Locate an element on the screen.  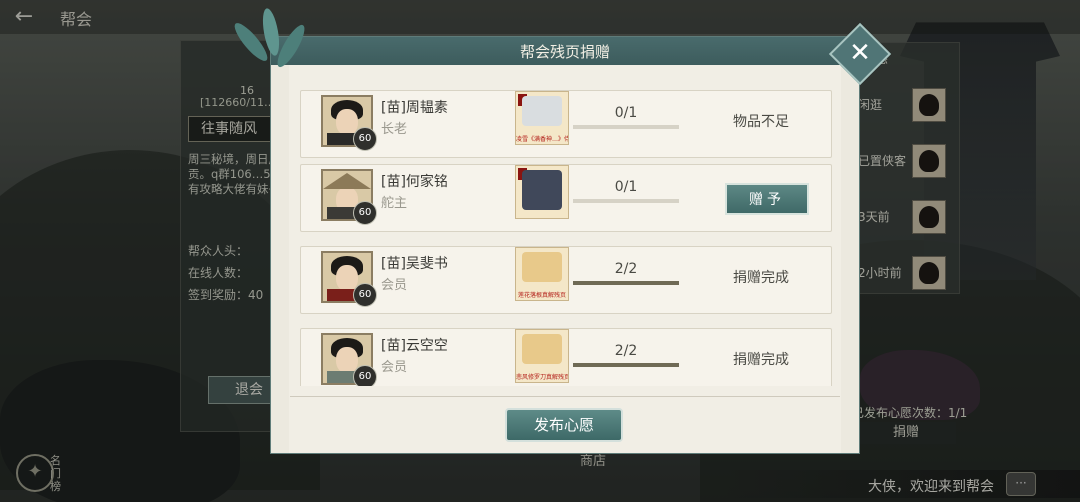
dialog-header: 帮会残页捐赠 is located at coordinates (565, 51).